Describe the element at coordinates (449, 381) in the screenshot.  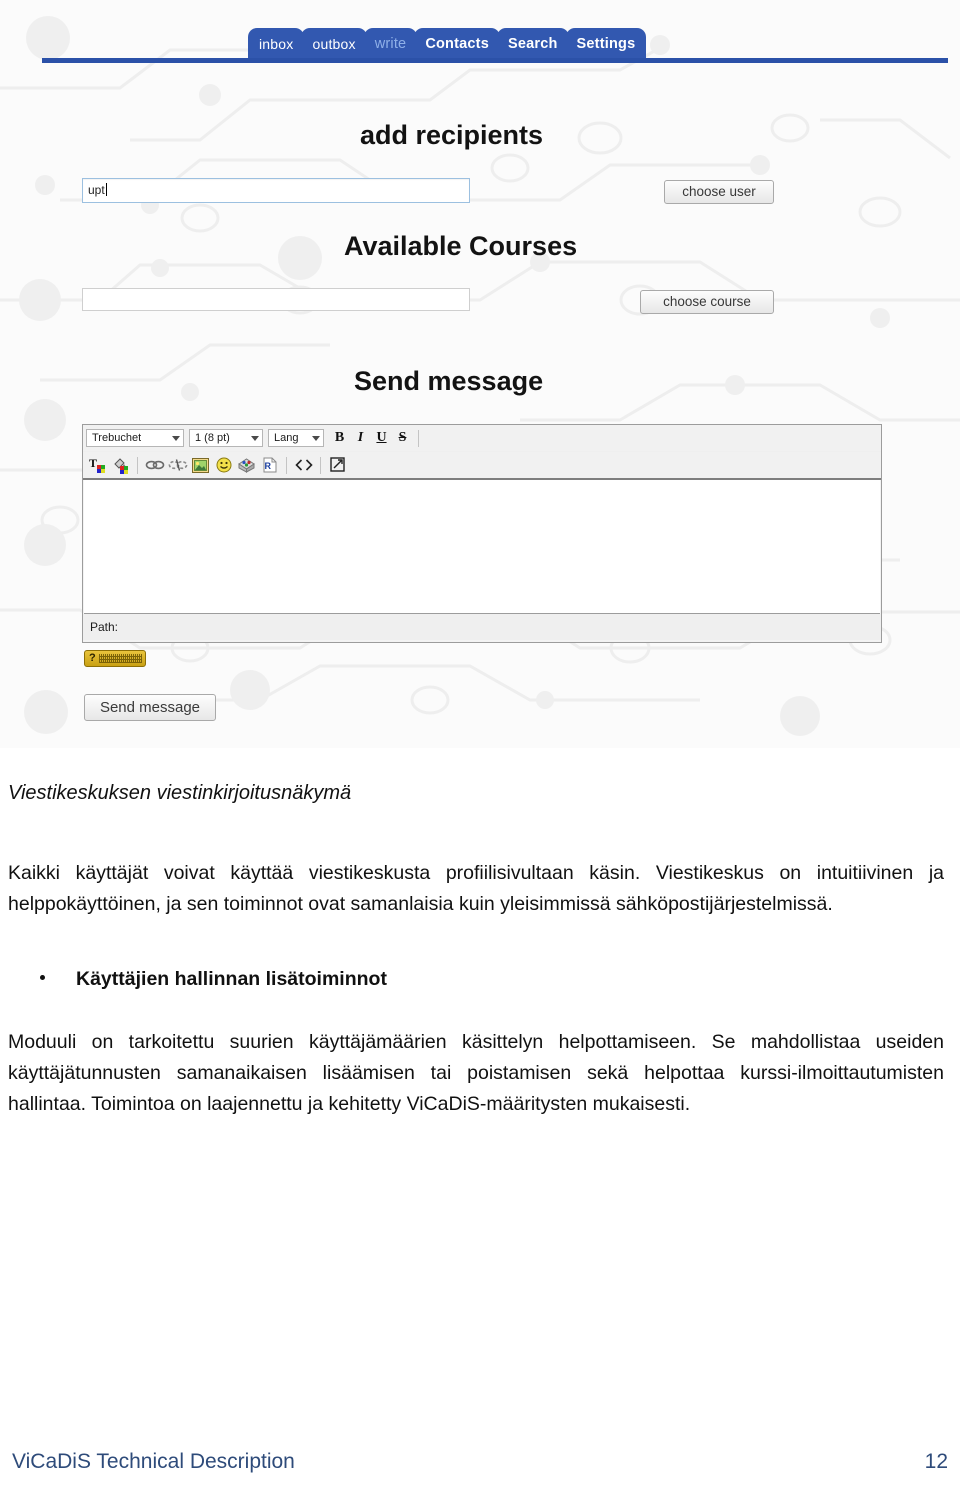
I see `send-message-heading: Send message` at that location.